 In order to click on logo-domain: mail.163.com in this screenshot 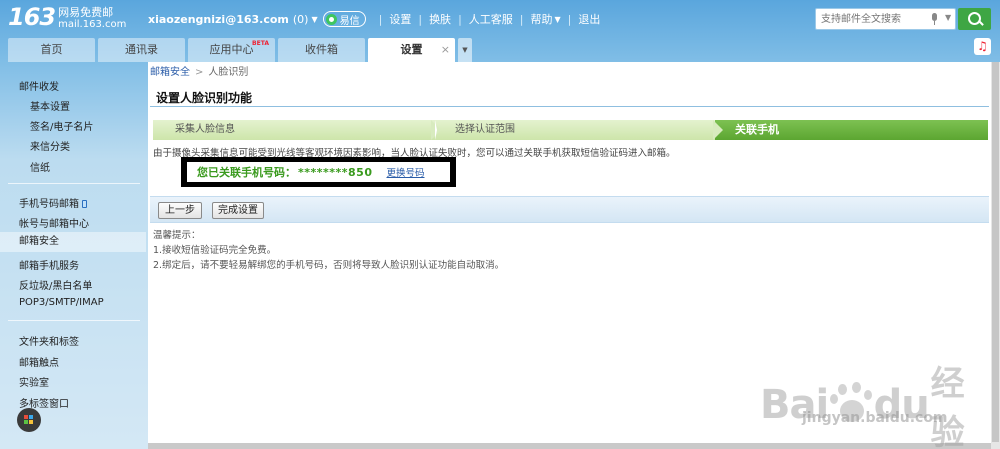, I will do `click(92, 24)`.